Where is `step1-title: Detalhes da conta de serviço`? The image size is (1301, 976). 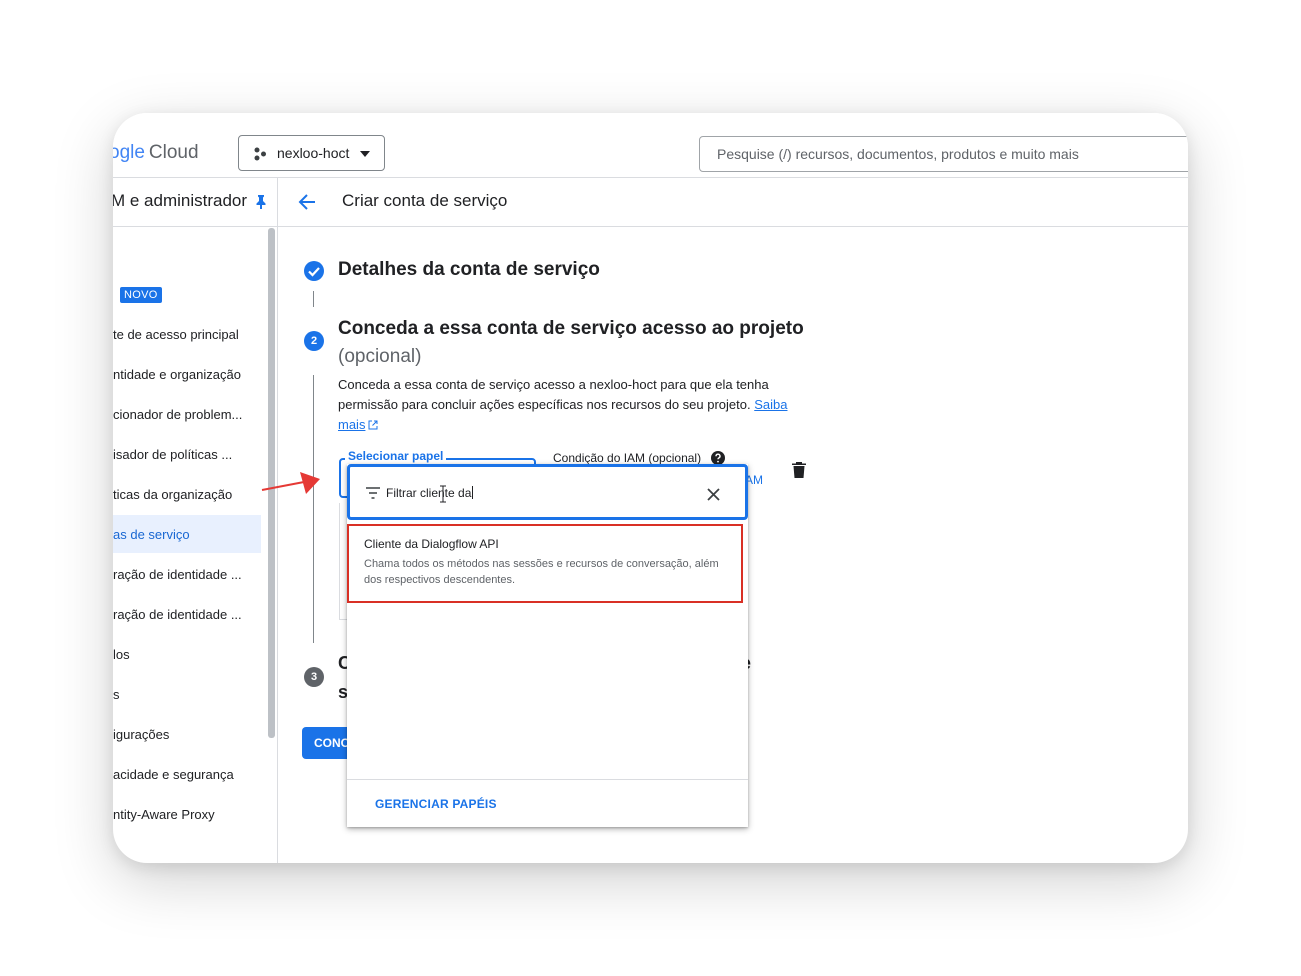
step1-title: Detalhes da conta de serviço is located at coordinates (469, 270).